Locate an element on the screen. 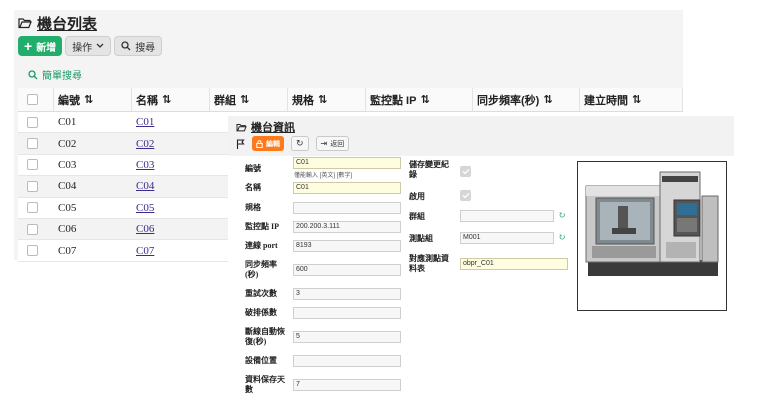 Image resolution: width=757 pixels, height=402 pixels. machine-link: C05 is located at coordinates (145, 208).